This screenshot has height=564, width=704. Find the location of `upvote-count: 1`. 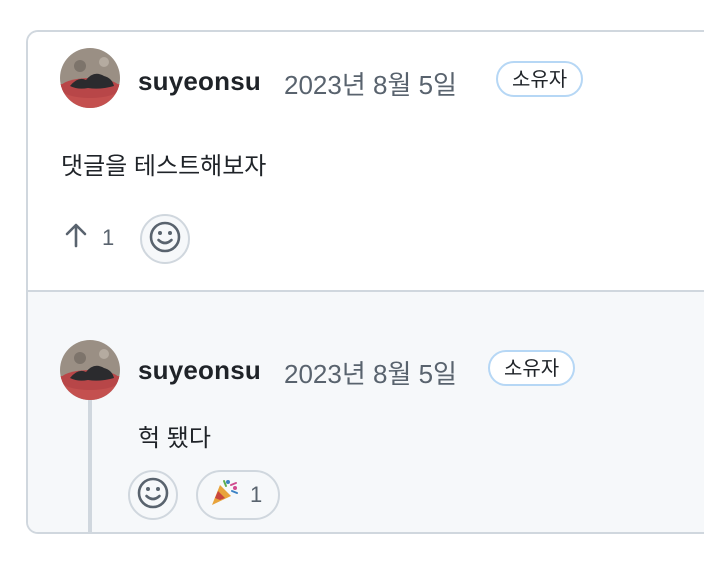

upvote-count: 1 is located at coordinates (108, 237).